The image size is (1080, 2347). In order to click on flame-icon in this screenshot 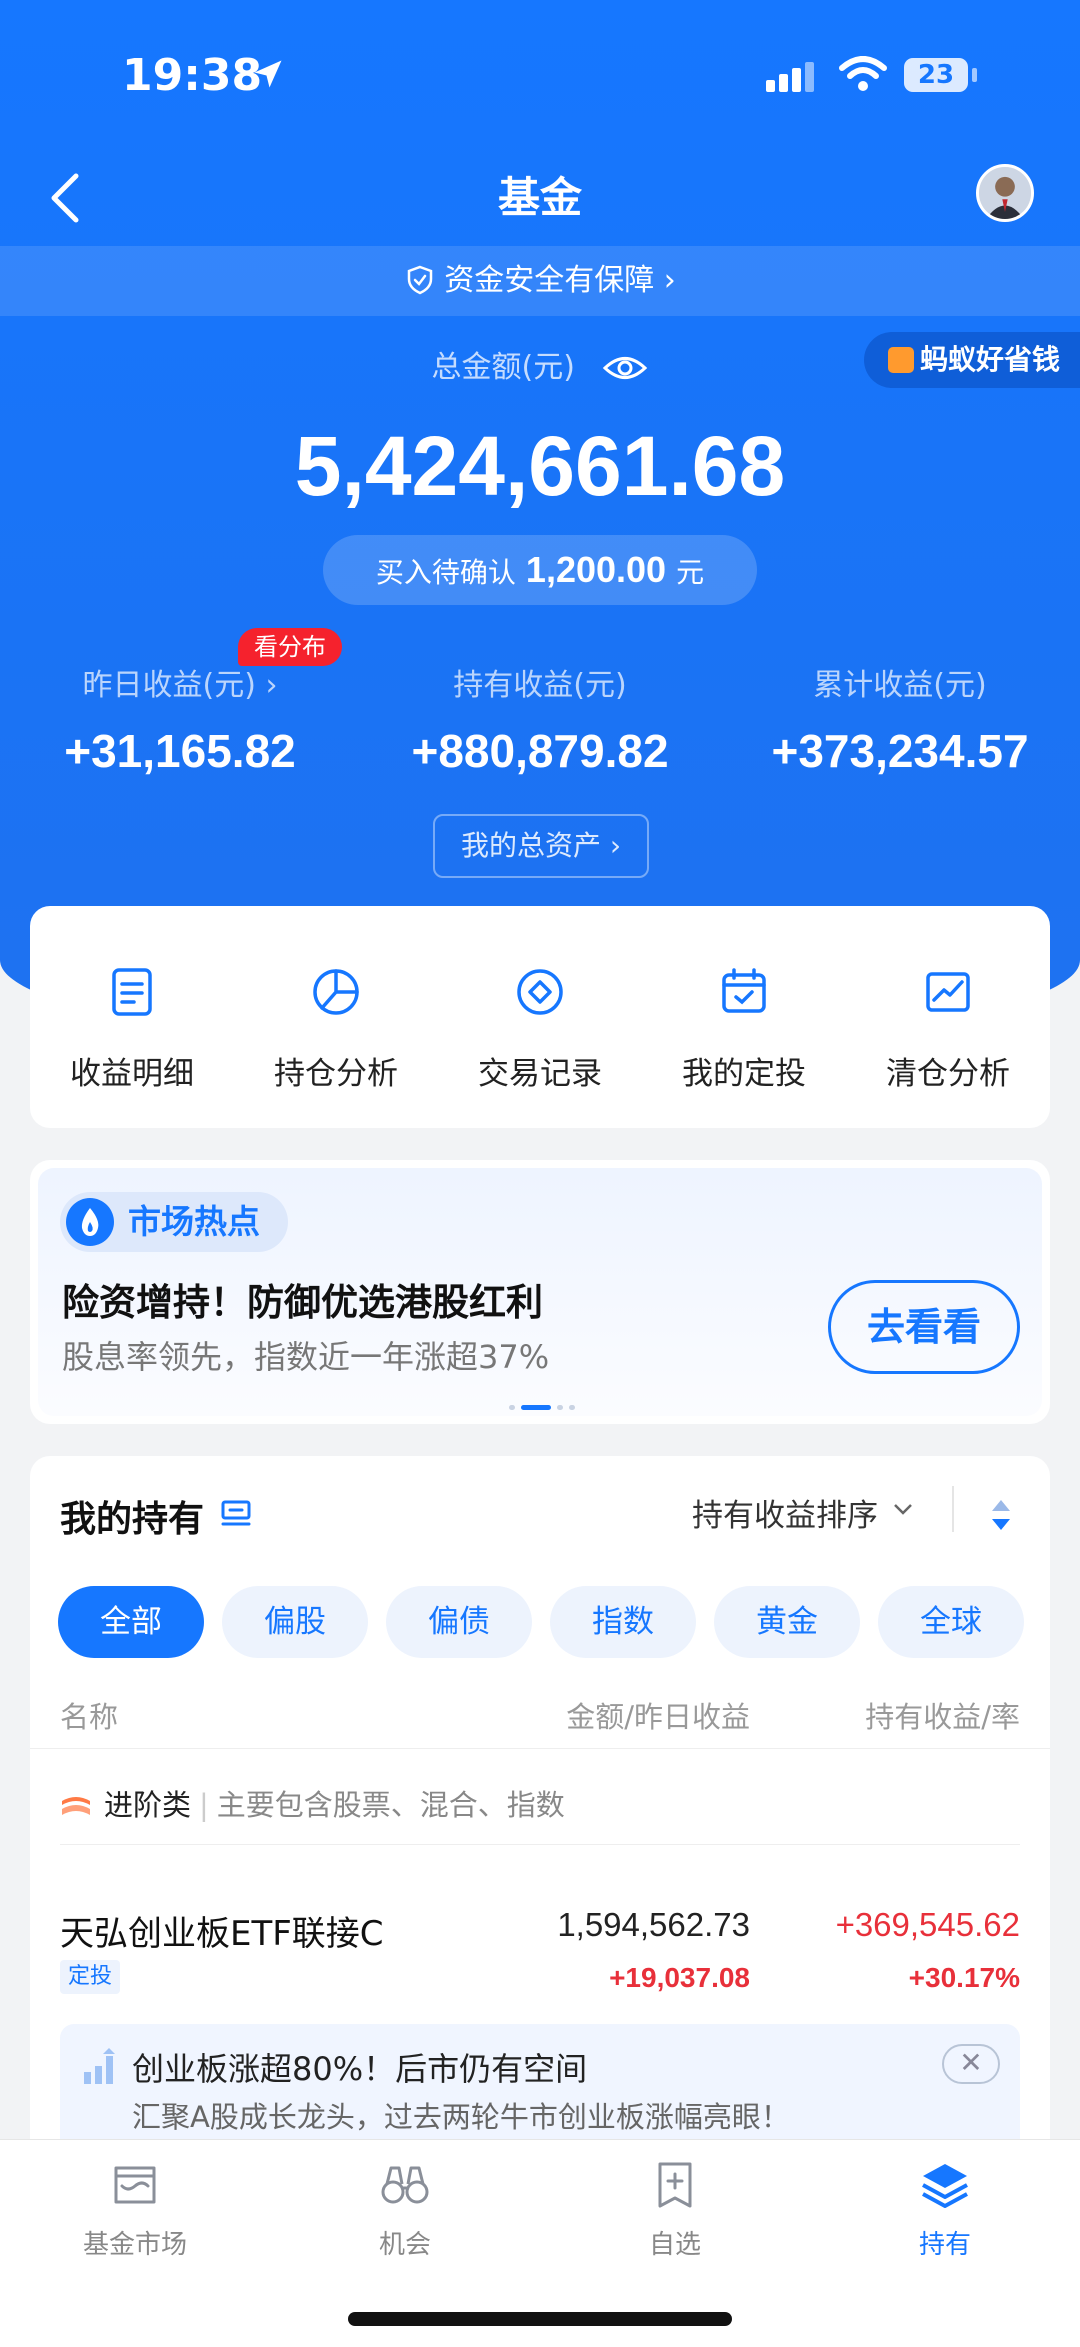, I will do `click(90, 1222)`.